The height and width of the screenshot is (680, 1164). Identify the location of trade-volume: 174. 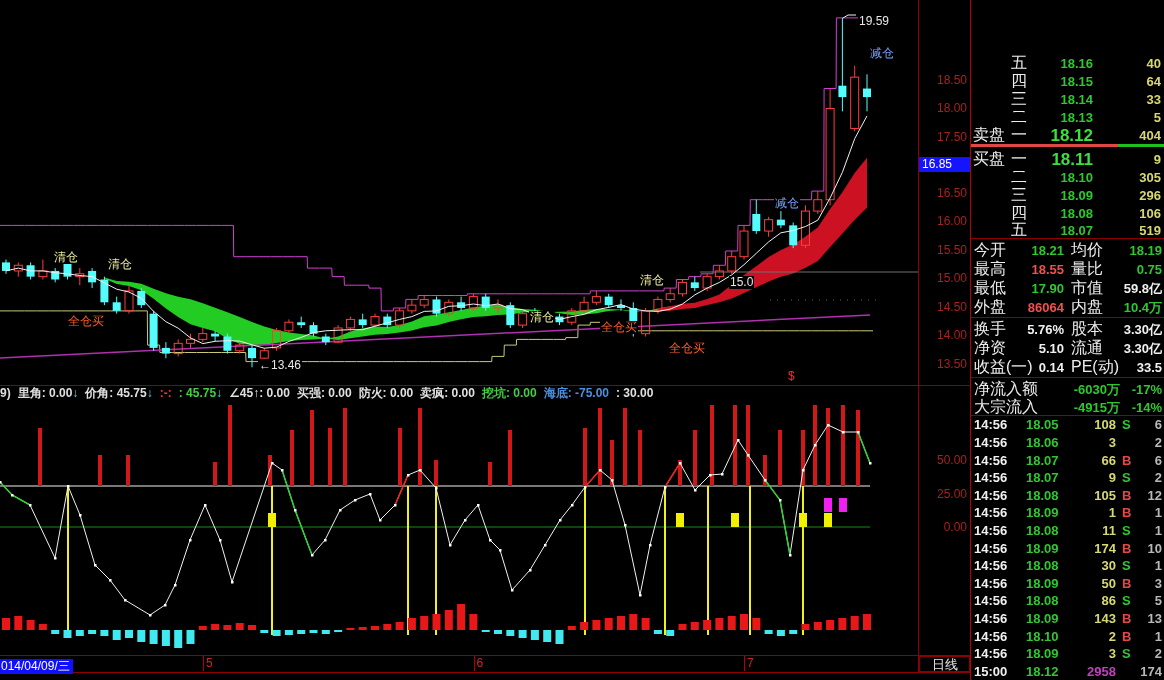
(1104, 548).